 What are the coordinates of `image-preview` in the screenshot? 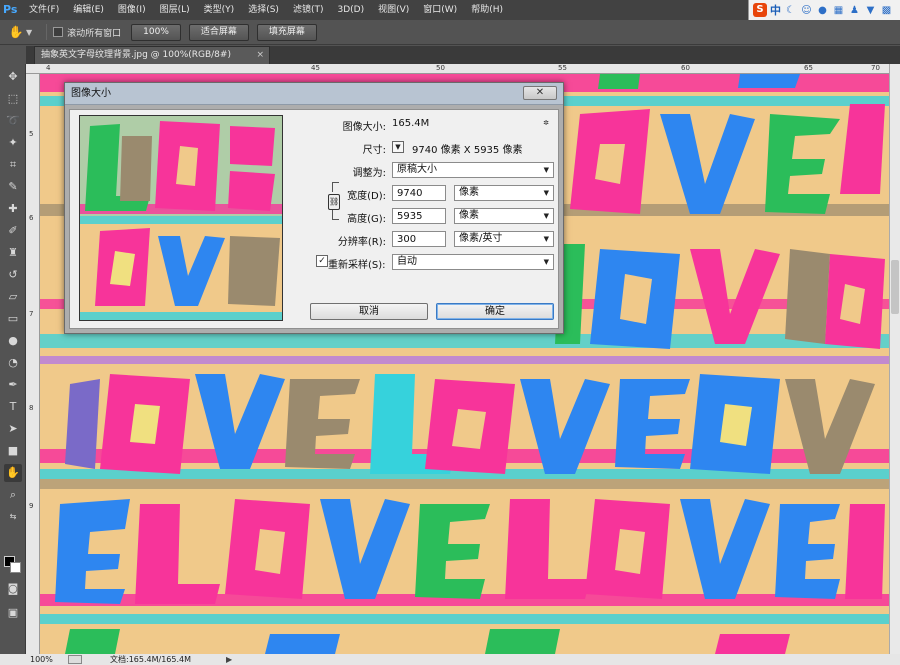 It's located at (181, 218).